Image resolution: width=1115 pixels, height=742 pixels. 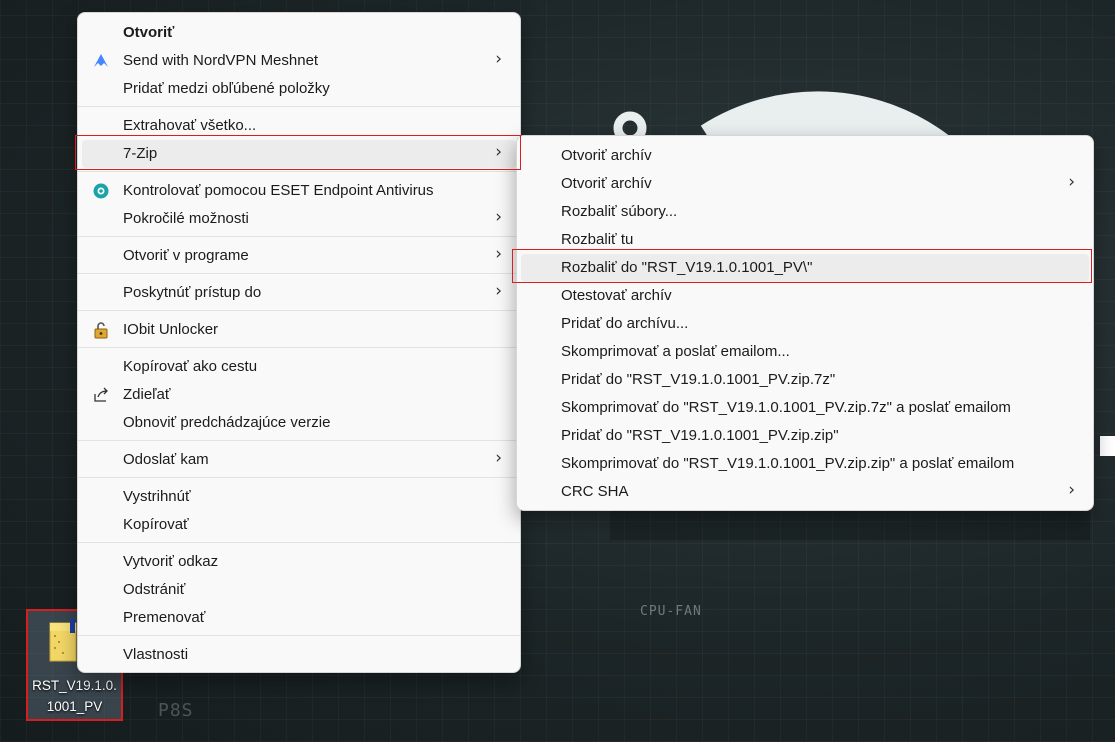 I want to click on menu-item-label: CRC SHA, so click(x=595, y=491).